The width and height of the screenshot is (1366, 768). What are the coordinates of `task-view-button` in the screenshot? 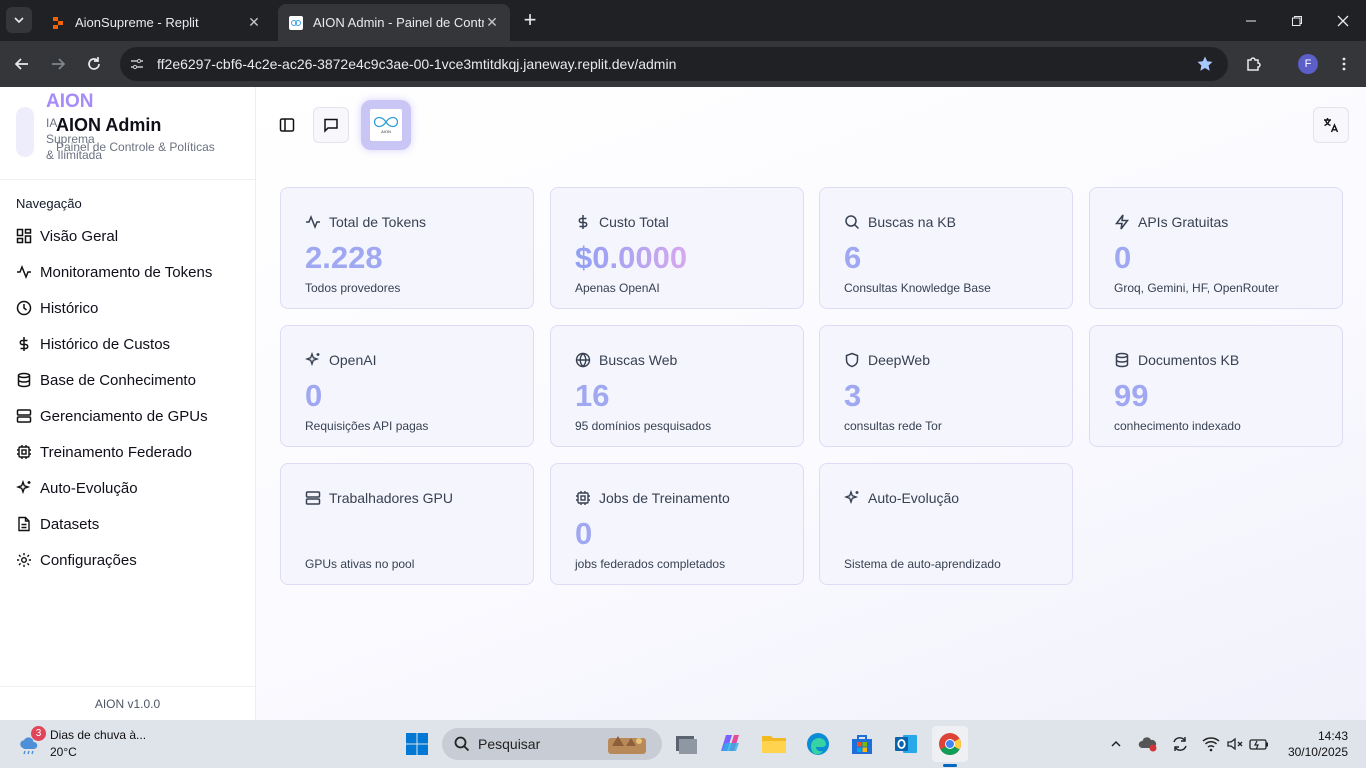 It's located at (686, 744).